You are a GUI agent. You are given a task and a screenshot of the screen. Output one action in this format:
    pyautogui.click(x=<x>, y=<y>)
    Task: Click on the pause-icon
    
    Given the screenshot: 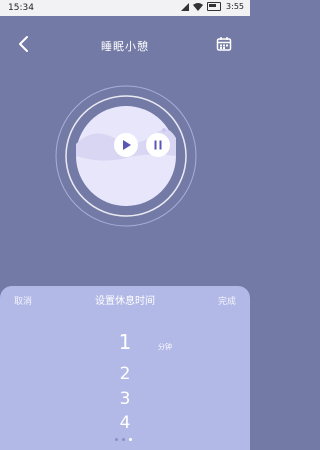 What is the action you would take?
    pyautogui.click(x=158, y=145)
    